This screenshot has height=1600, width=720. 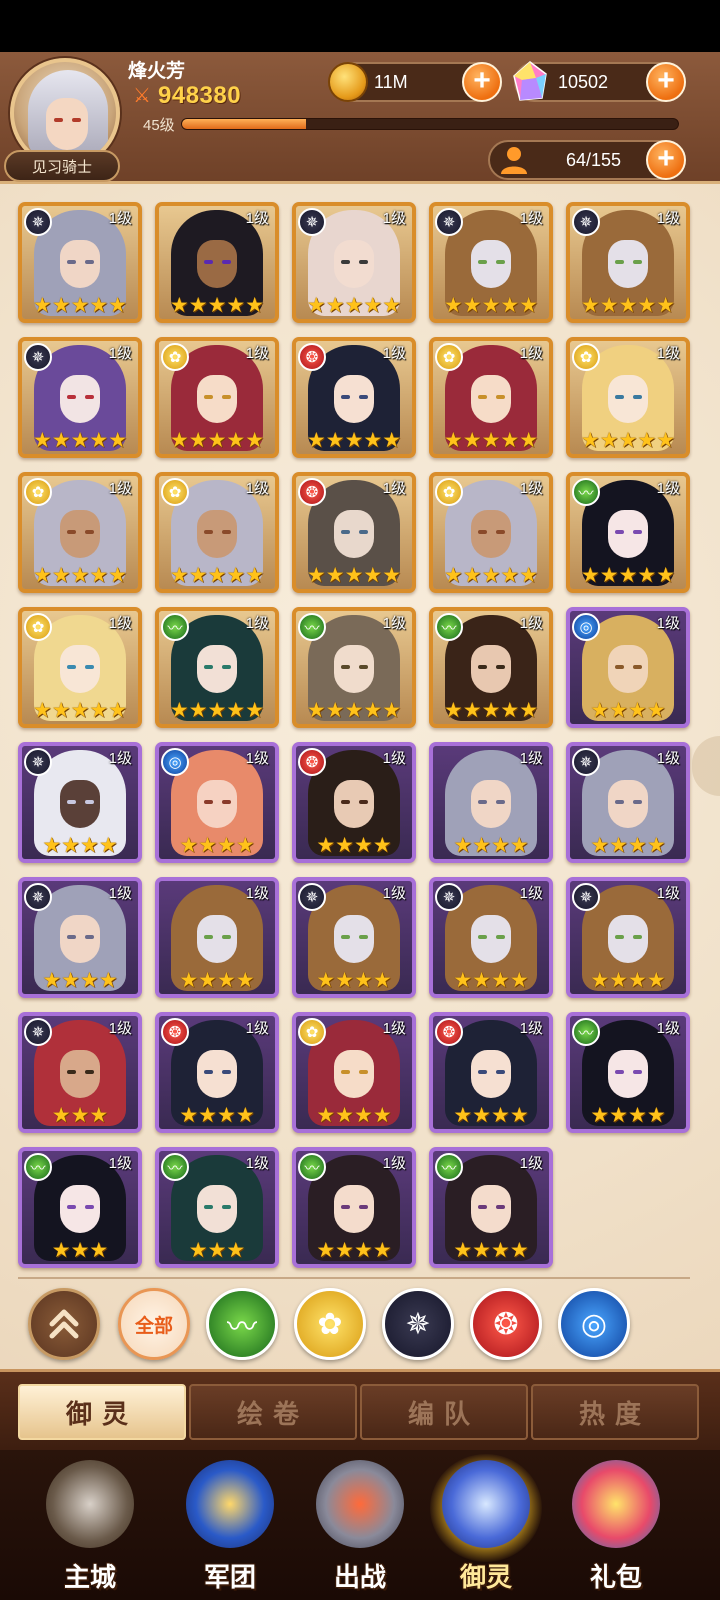 I want to click on element-filter-row: 全部 〰 ✿ ✵ ❂ ◎, so click(x=363, y=1327).